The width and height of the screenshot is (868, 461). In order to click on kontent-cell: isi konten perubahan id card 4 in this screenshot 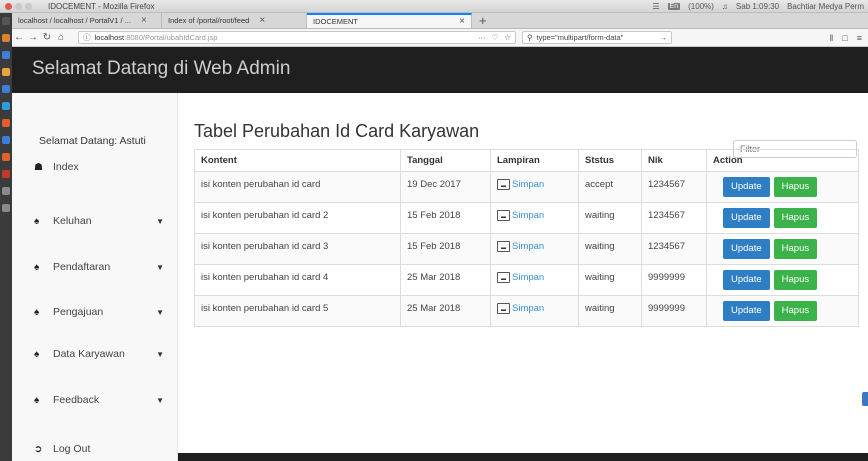, I will do `click(297, 280)`.